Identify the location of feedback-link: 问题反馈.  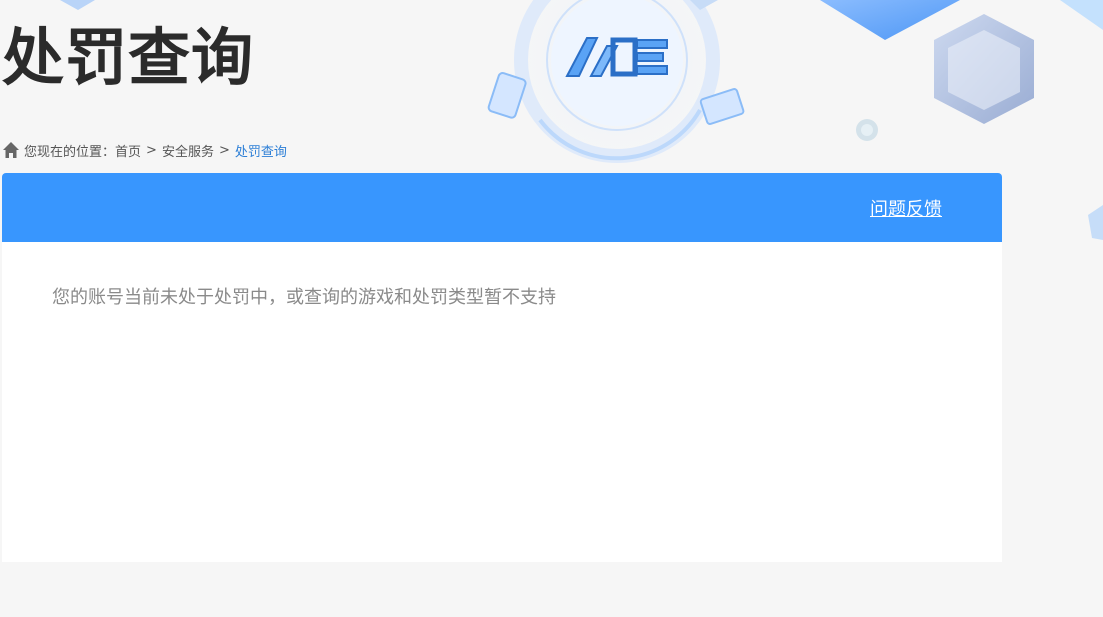
(906, 208).